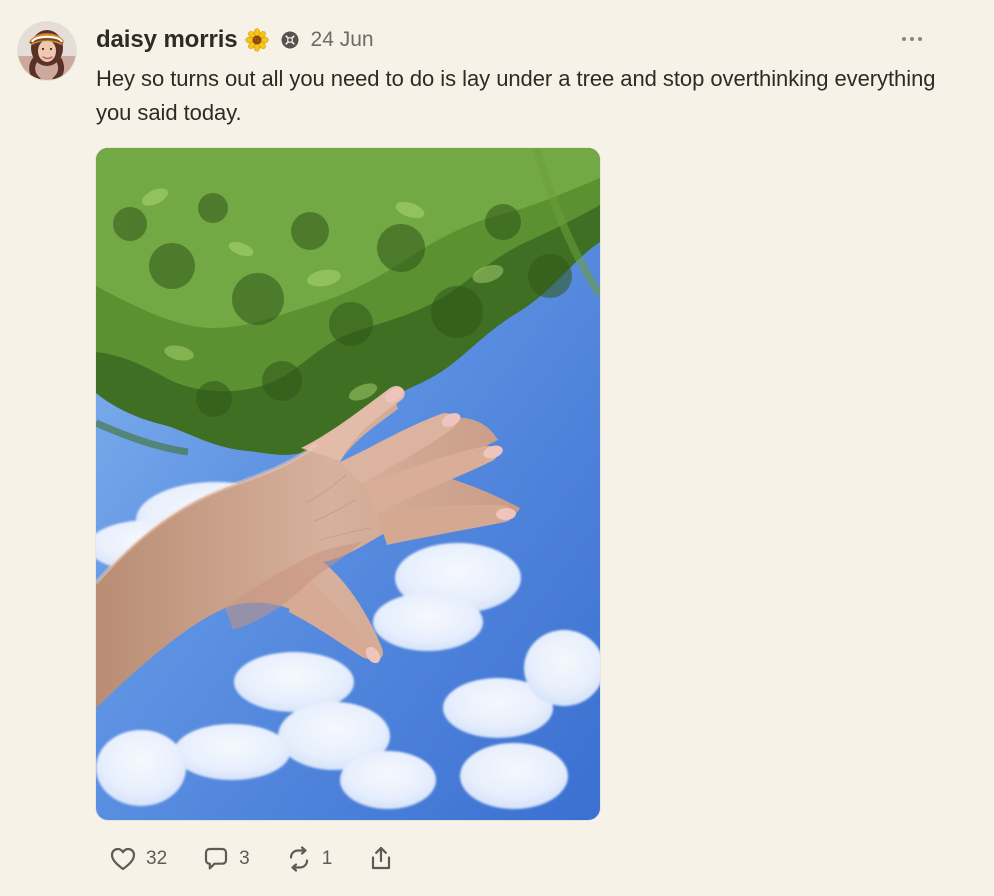 The width and height of the screenshot is (994, 896). Describe the element at coordinates (269, 859) in the screenshot. I see `post-actions: 32 3 1` at that location.